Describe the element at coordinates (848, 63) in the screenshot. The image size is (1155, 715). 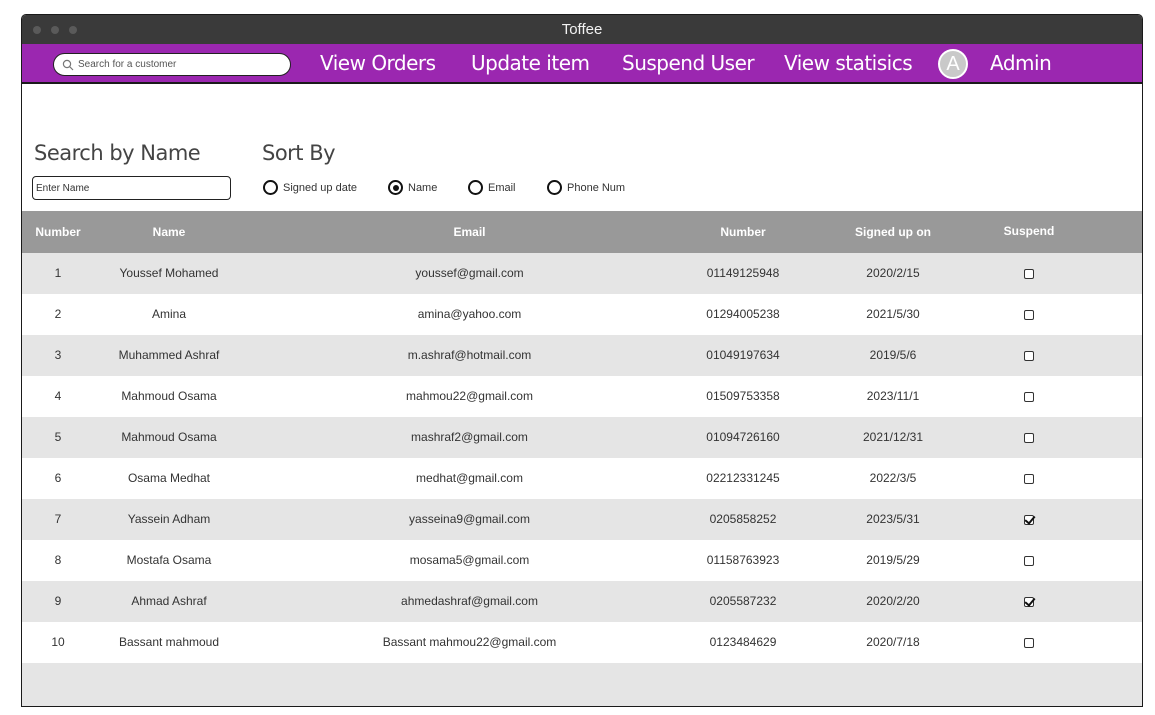
I see `nav-view-statistics: View statisics` at that location.